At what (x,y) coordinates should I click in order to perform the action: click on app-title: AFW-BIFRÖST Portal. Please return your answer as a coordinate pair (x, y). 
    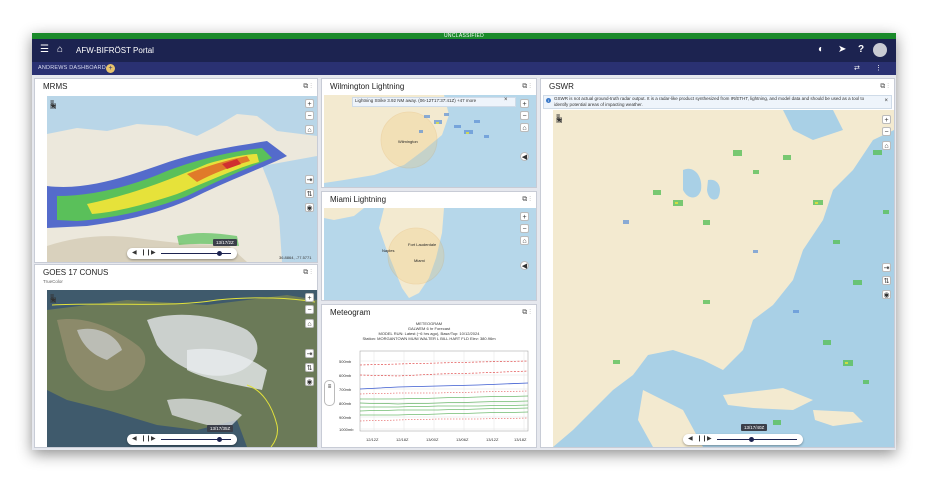
    Looking at the image, I should click on (115, 50).